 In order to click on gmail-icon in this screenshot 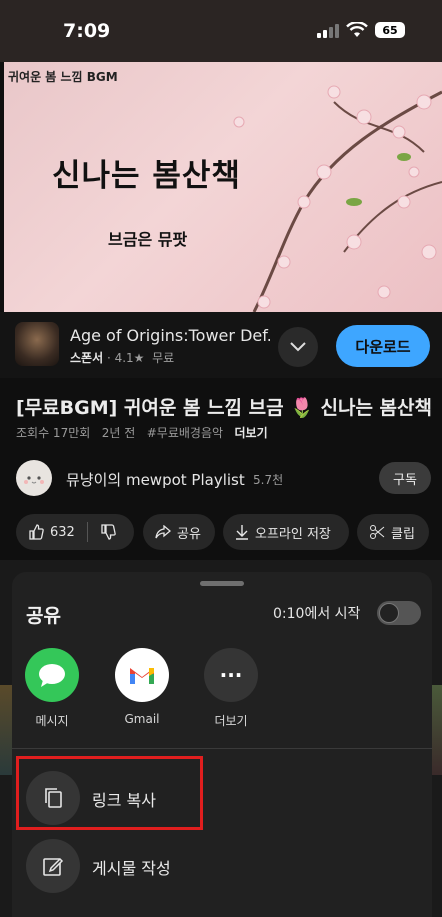, I will do `click(142, 675)`.